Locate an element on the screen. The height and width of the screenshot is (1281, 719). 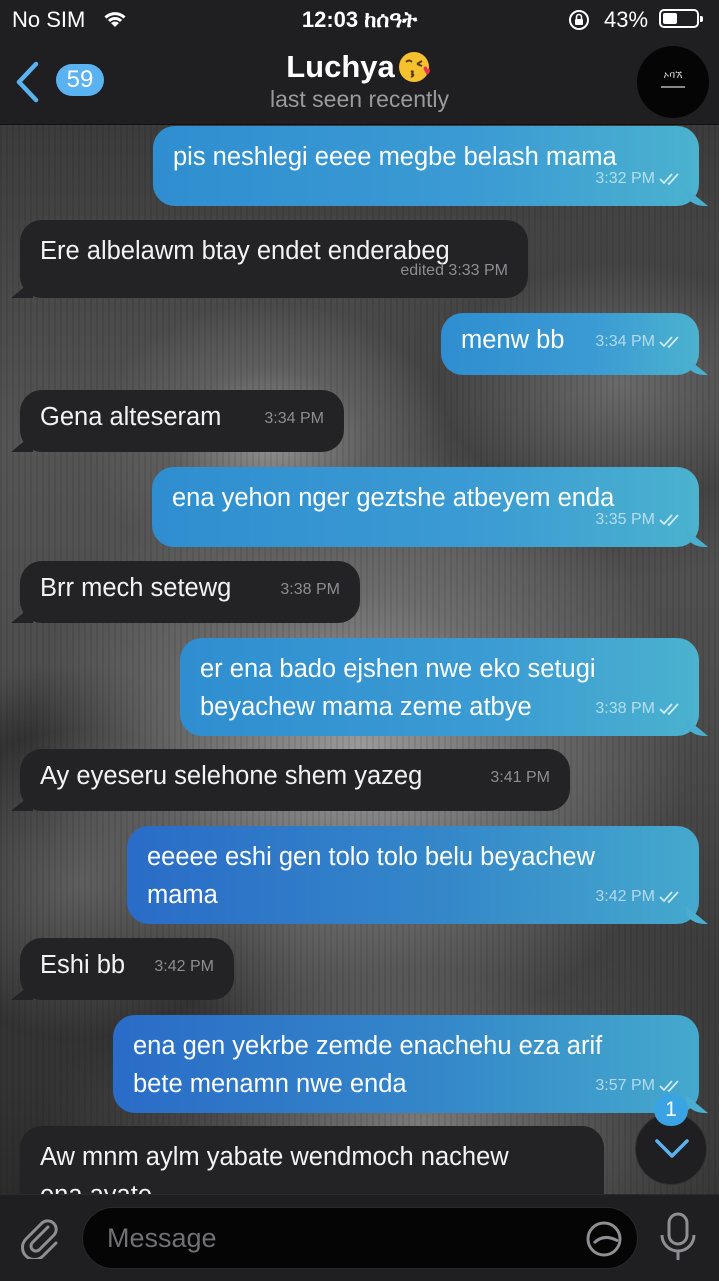
message-meta: 3:35 PM is located at coordinates (640, 520).